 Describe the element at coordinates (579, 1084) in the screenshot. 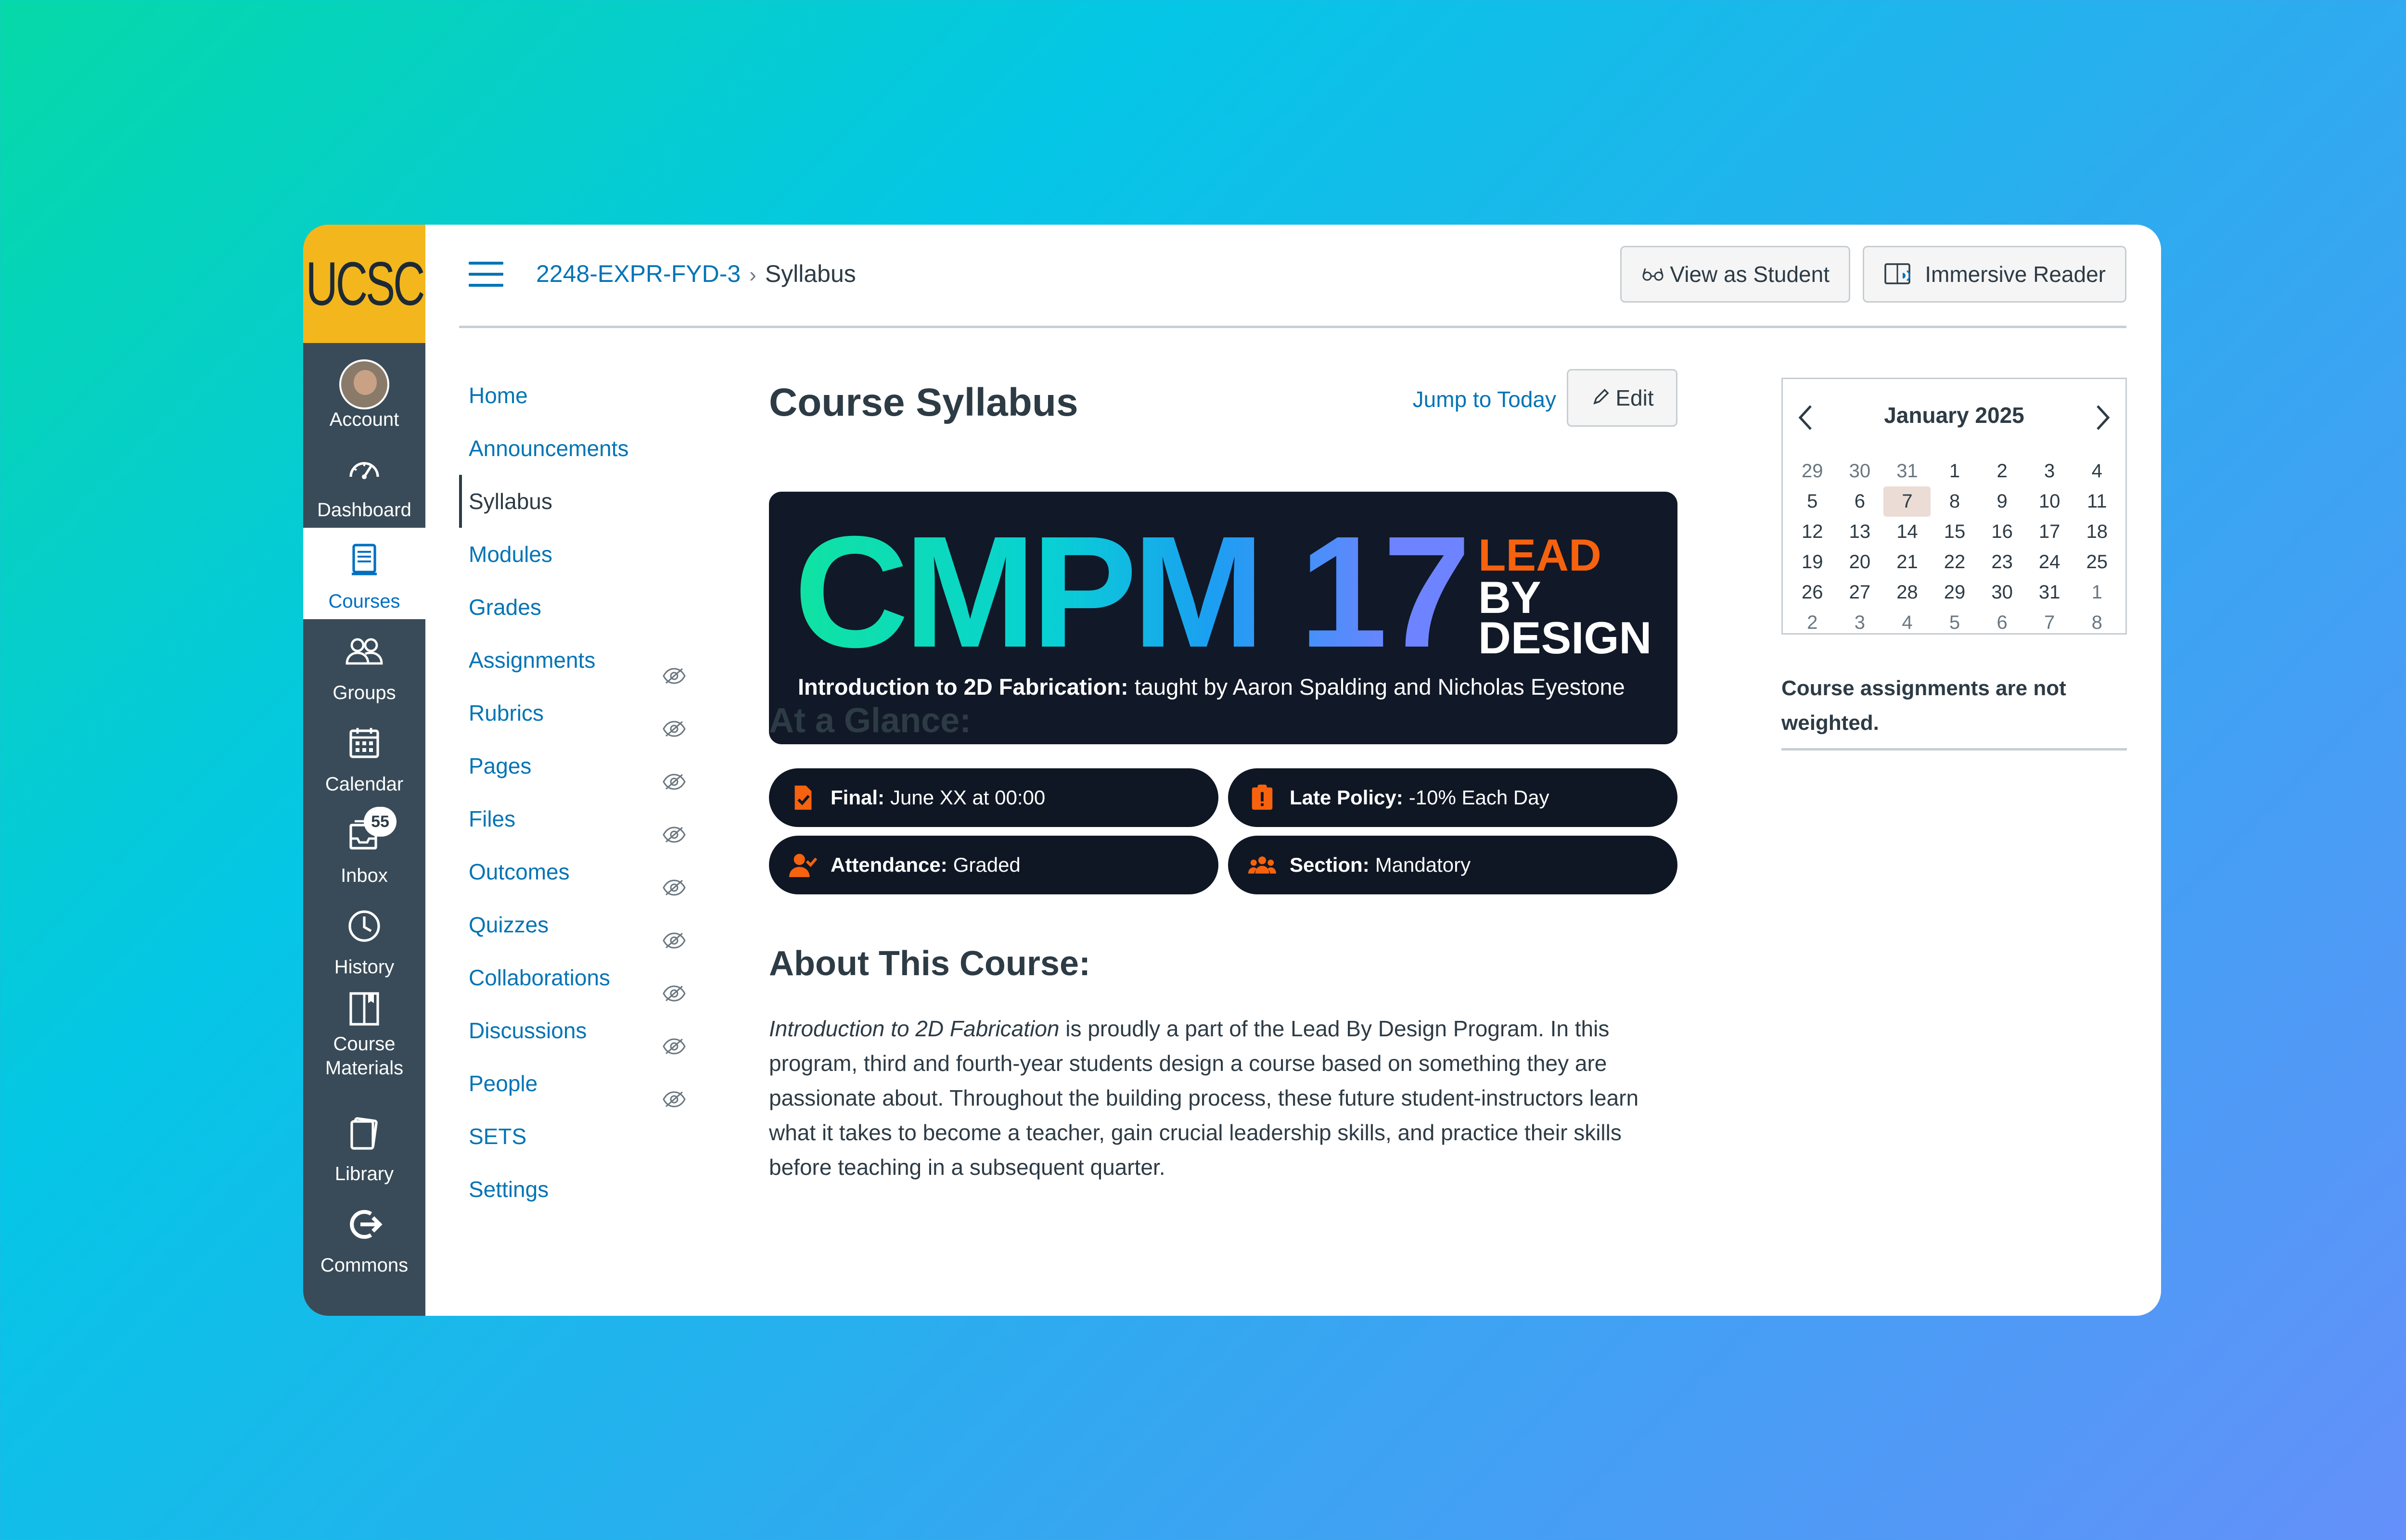

I see `course-nav-people: People` at that location.